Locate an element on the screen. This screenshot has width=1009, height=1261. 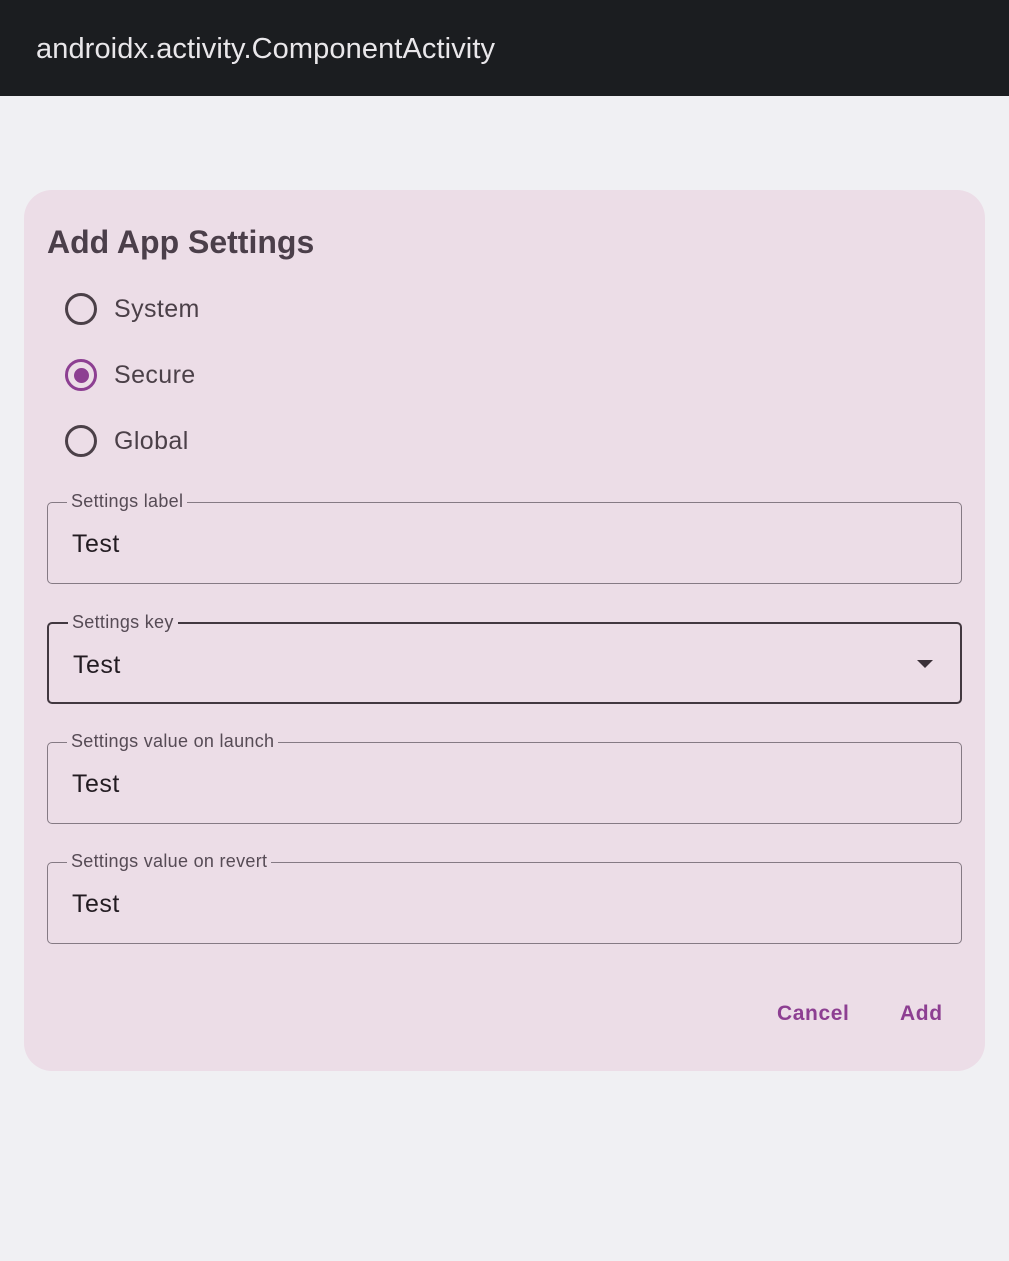
radio-button-global is located at coordinates (81, 441).